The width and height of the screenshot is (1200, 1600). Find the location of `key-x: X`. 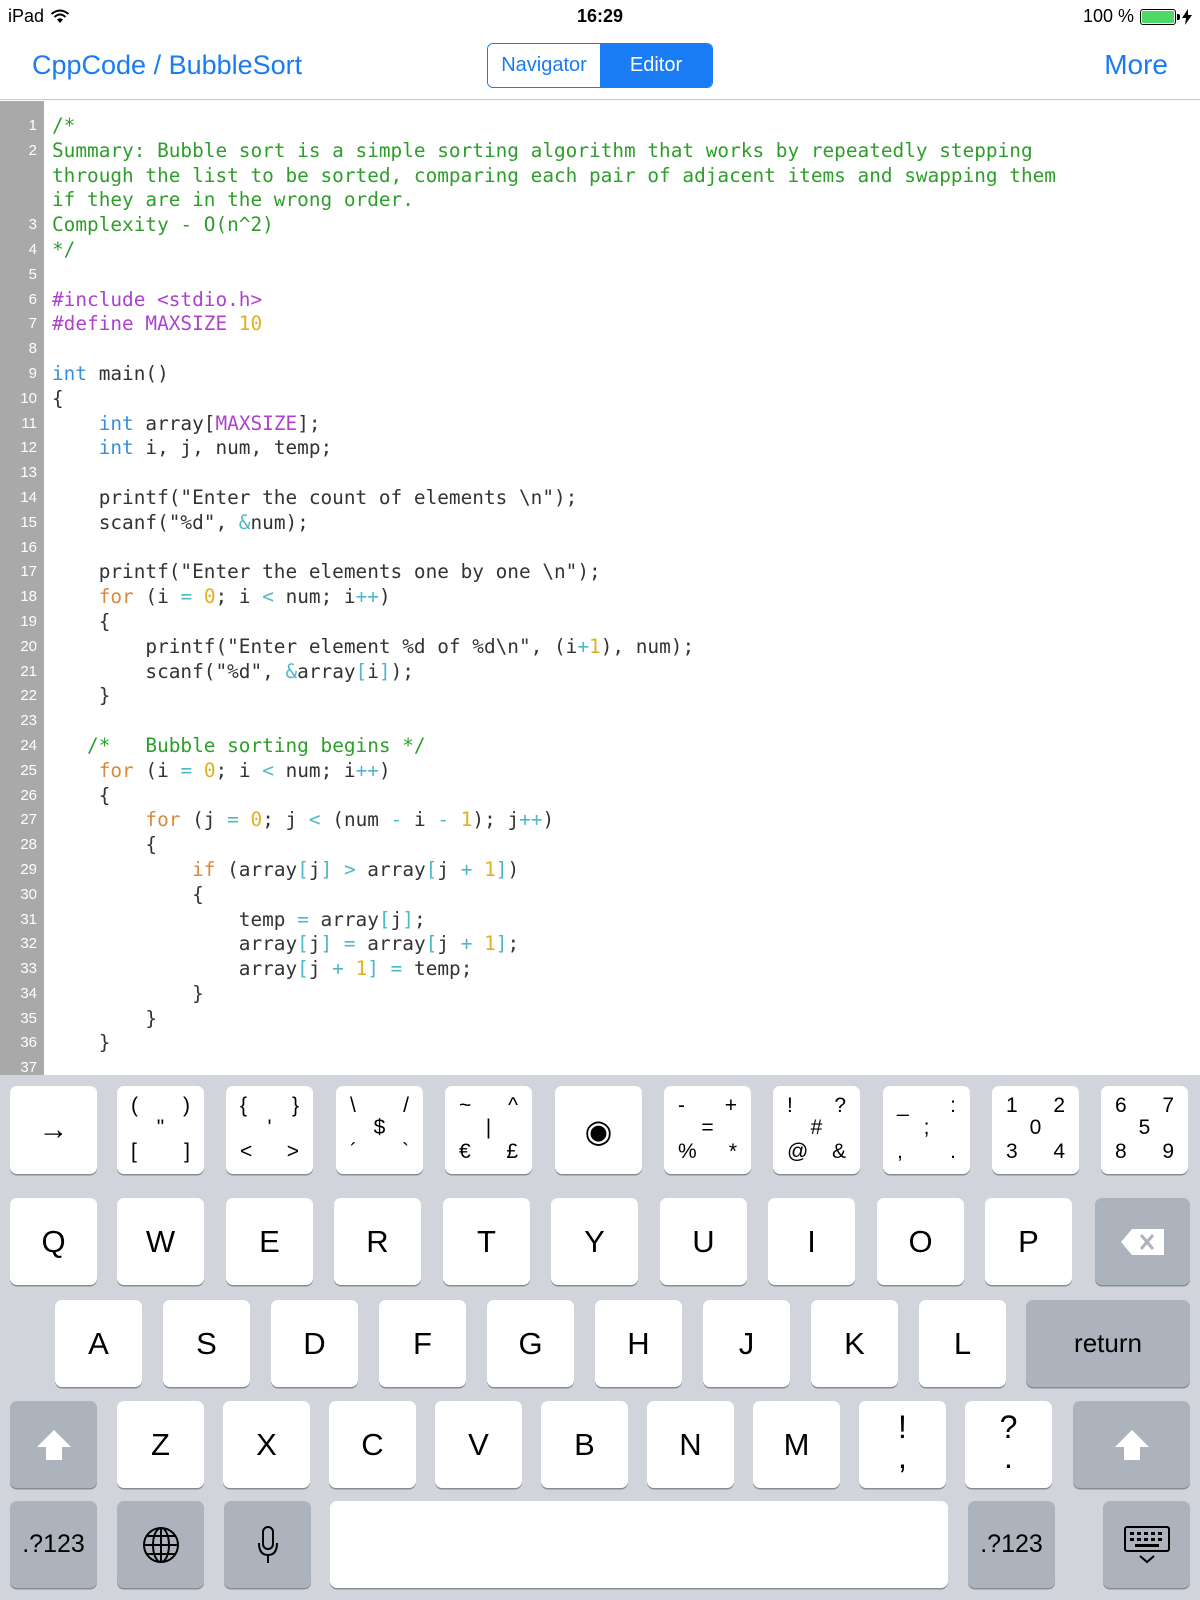

key-x: X is located at coordinates (266, 1444).